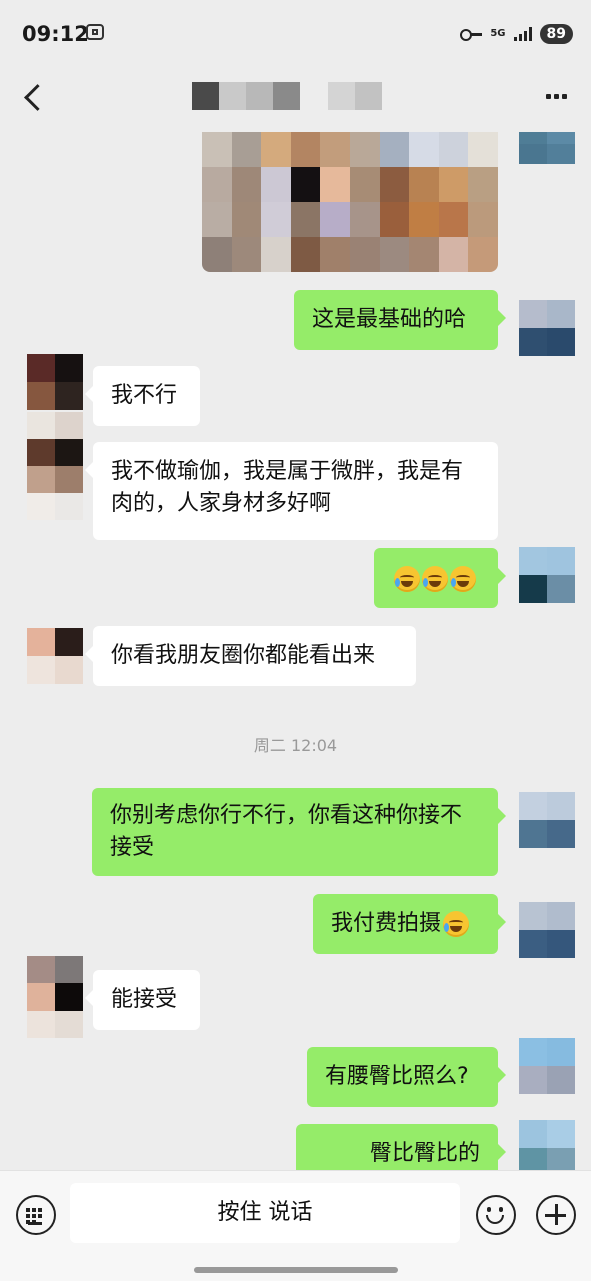 Image resolution: width=591 pixels, height=1281 pixels. What do you see at coordinates (389, 319) in the screenshot?
I see `message-text: 这是最基础的哈` at bounding box center [389, 319].